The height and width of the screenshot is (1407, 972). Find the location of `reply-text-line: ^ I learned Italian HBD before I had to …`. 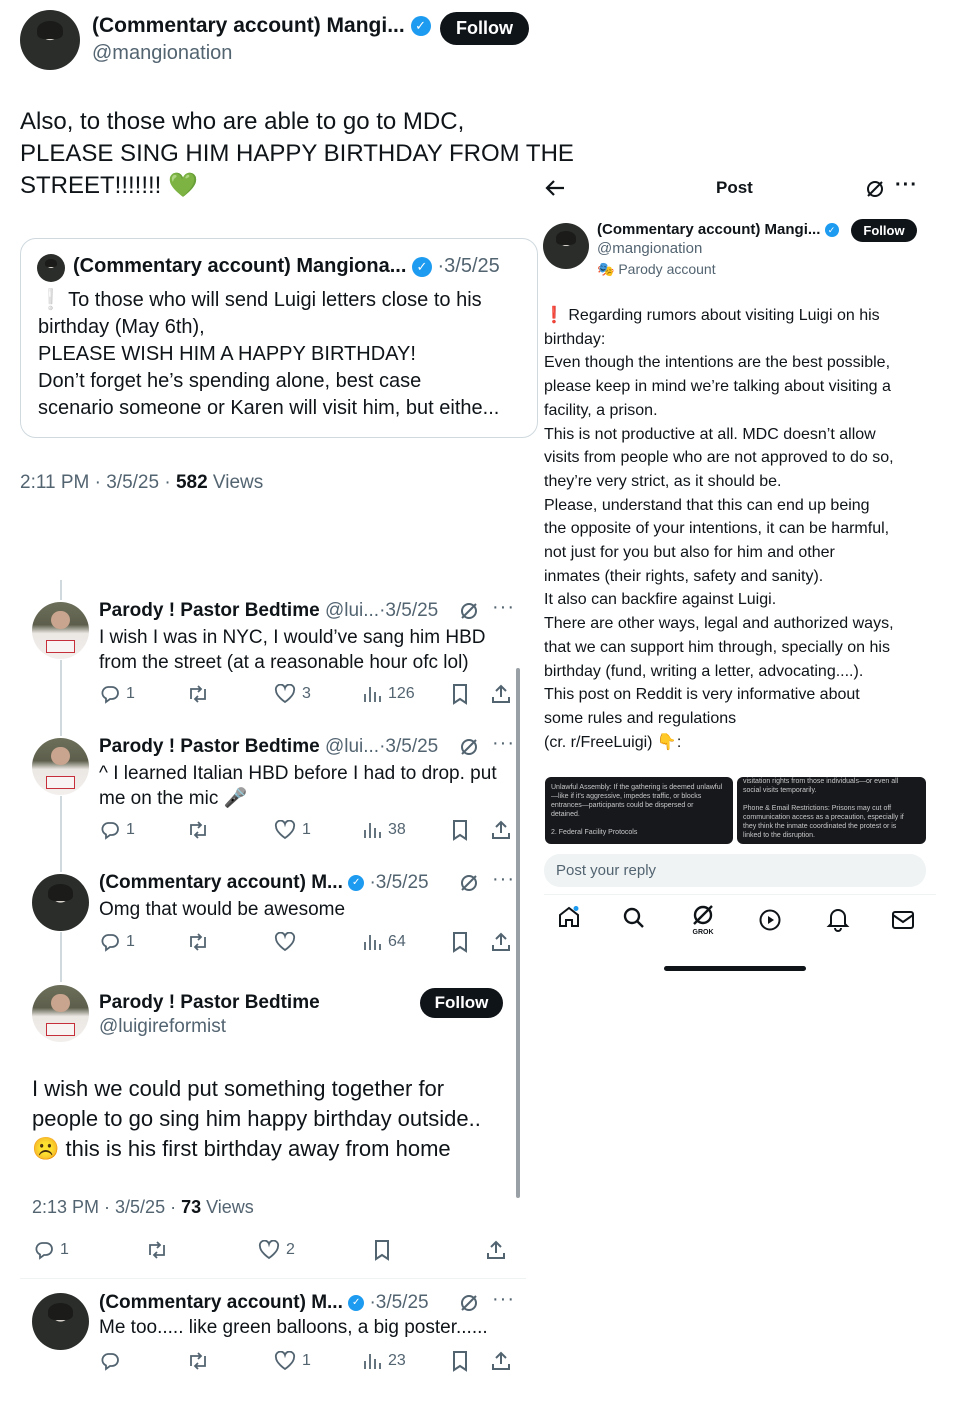

reply-text-line: ^ I learned Italian HBD before I had to … is located at coordinates (298, 773).